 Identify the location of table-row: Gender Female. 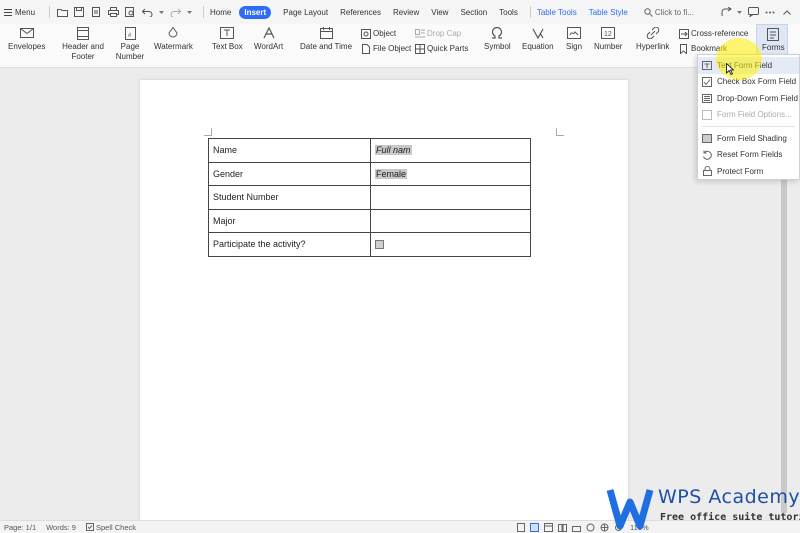
(369, 173).